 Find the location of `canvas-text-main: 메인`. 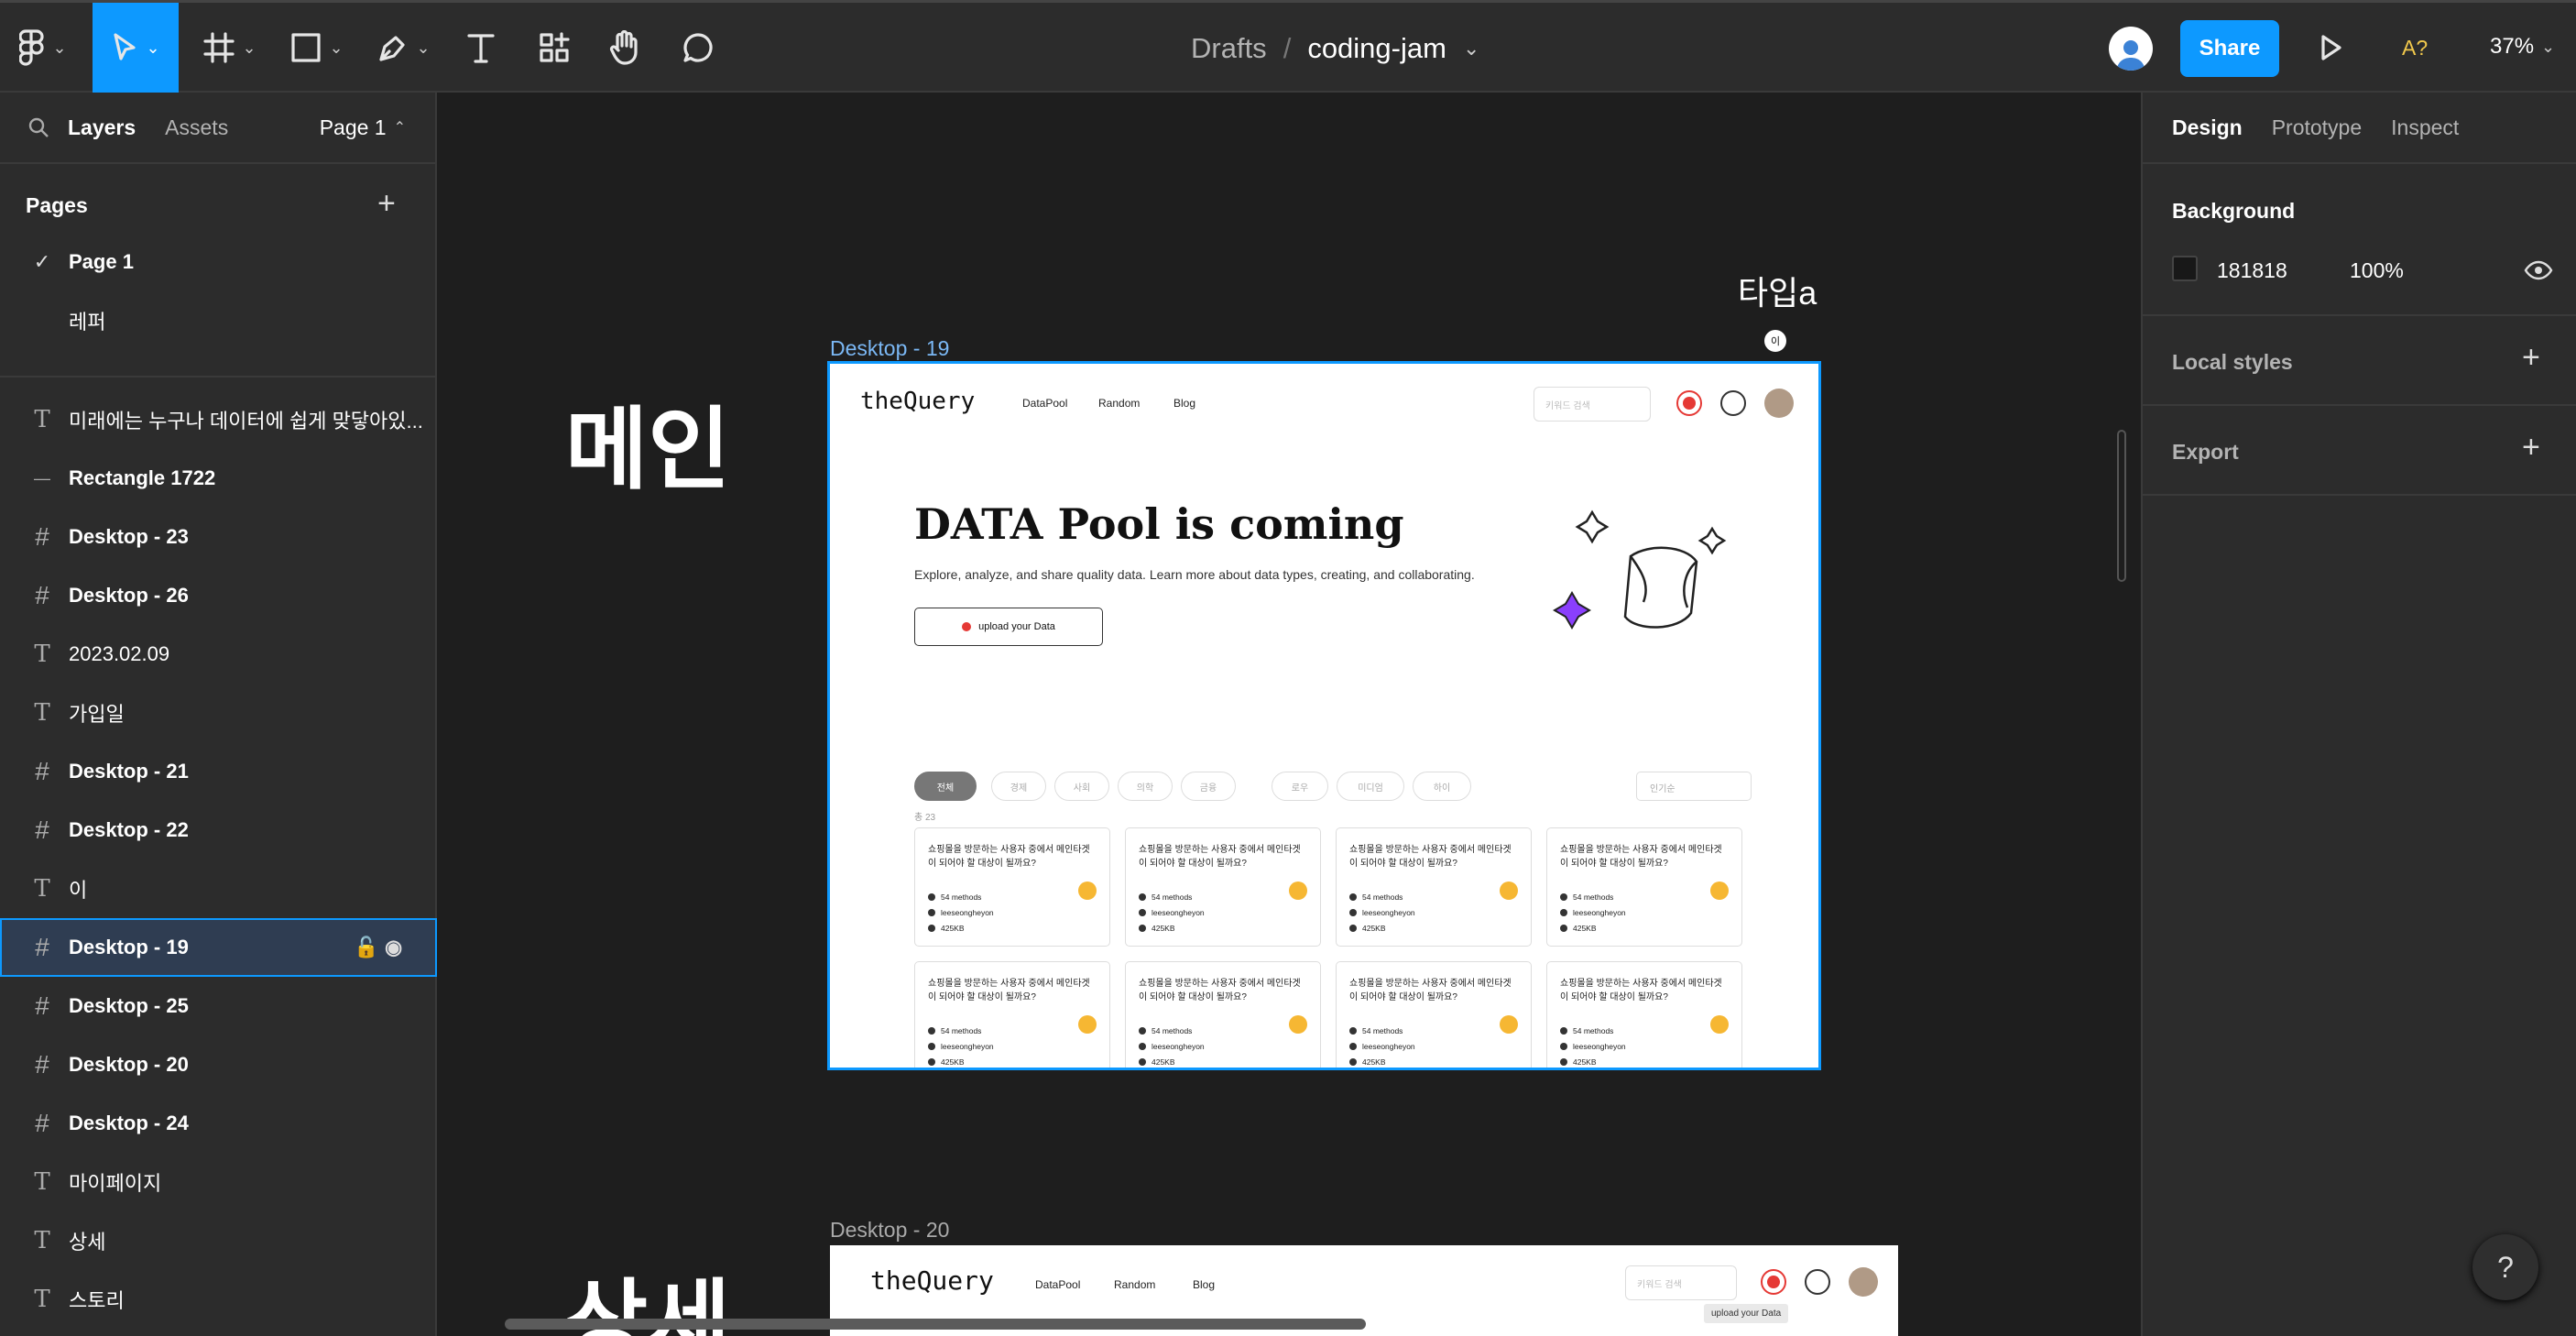

canvas-text-main: 메인 is located at coordinates (648, 442).